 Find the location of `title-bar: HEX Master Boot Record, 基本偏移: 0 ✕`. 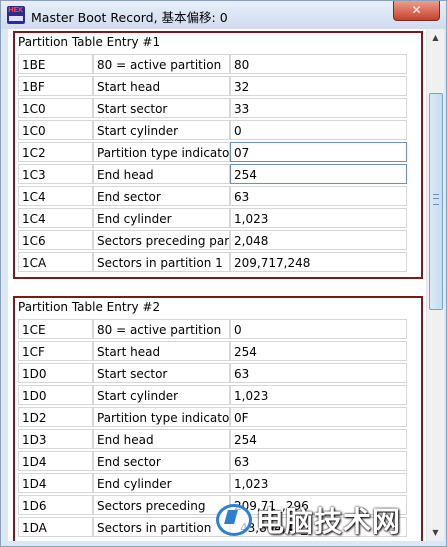

title-bar: HEX Master Boot Record, 基本偏移: 0 ✕ is located at coordinates (223, 15).